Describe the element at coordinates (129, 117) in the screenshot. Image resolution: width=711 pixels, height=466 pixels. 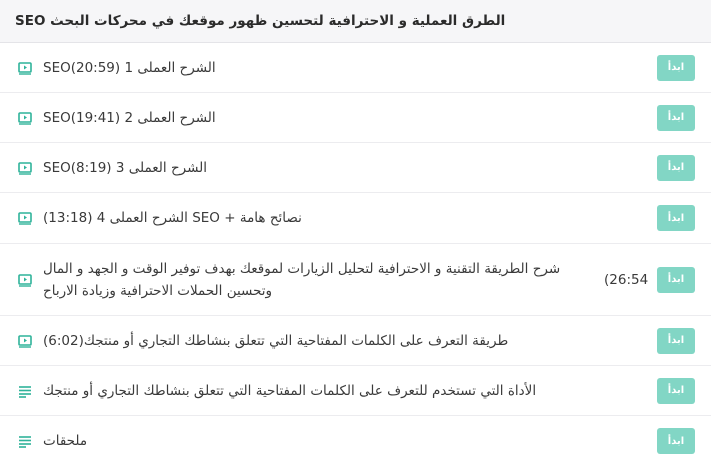
I see `lecture-title: الشرح العملى 2 SEO(19:41)` at that location.